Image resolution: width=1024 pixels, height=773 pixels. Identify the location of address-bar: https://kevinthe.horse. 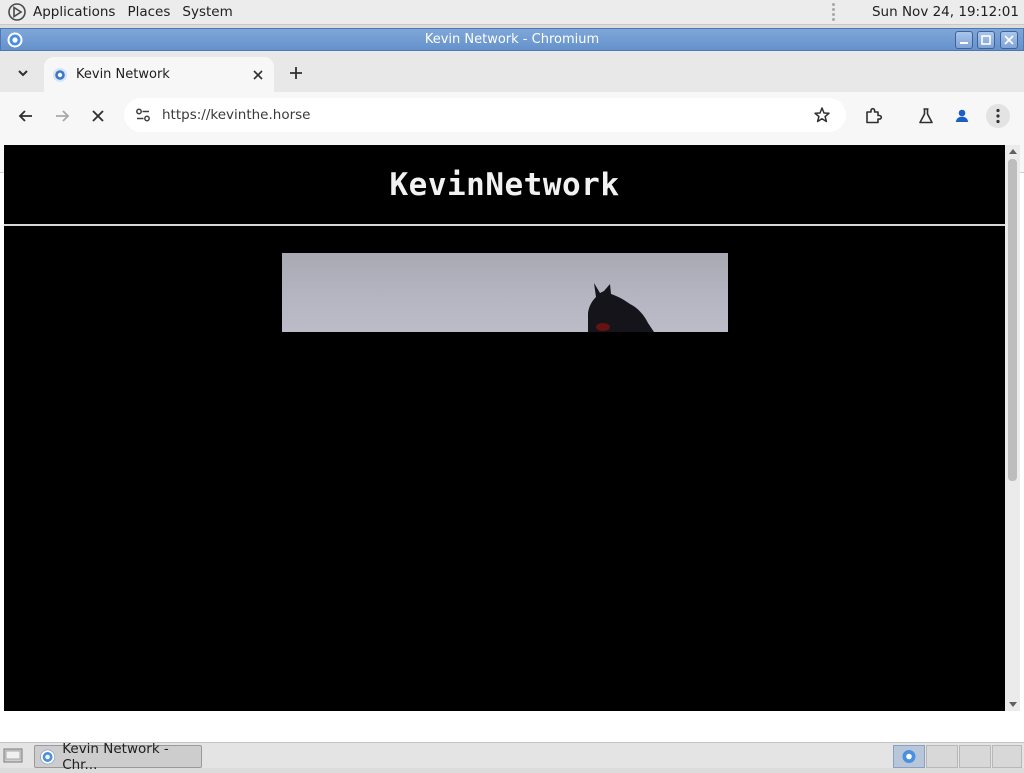
(485, 115).